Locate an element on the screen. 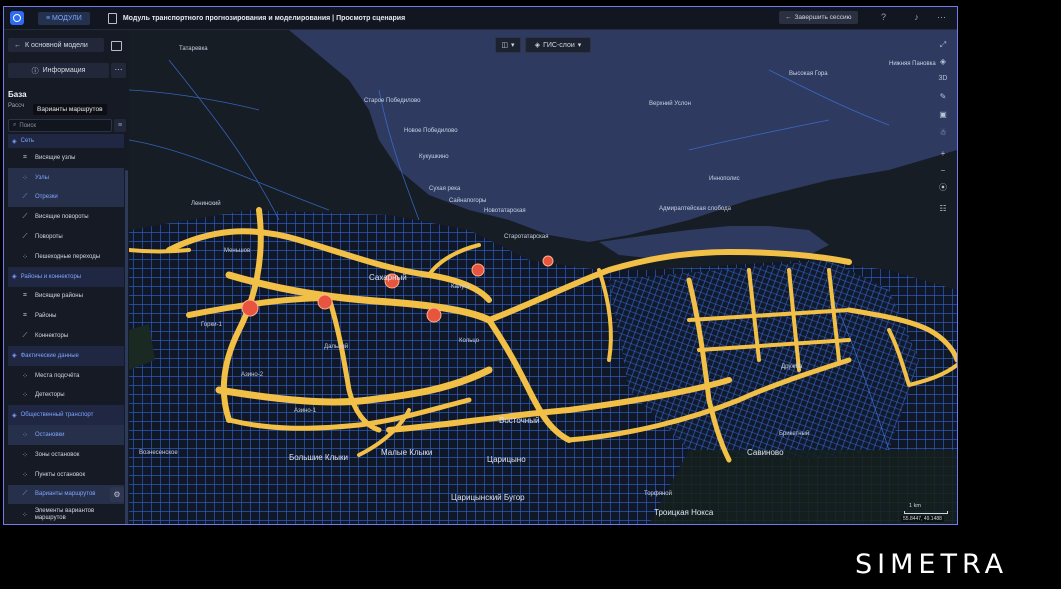 This screenshot has width=1061, height=589. layer-item: ⁘ Пешеходные переходы is located at coordinates (66, 257).